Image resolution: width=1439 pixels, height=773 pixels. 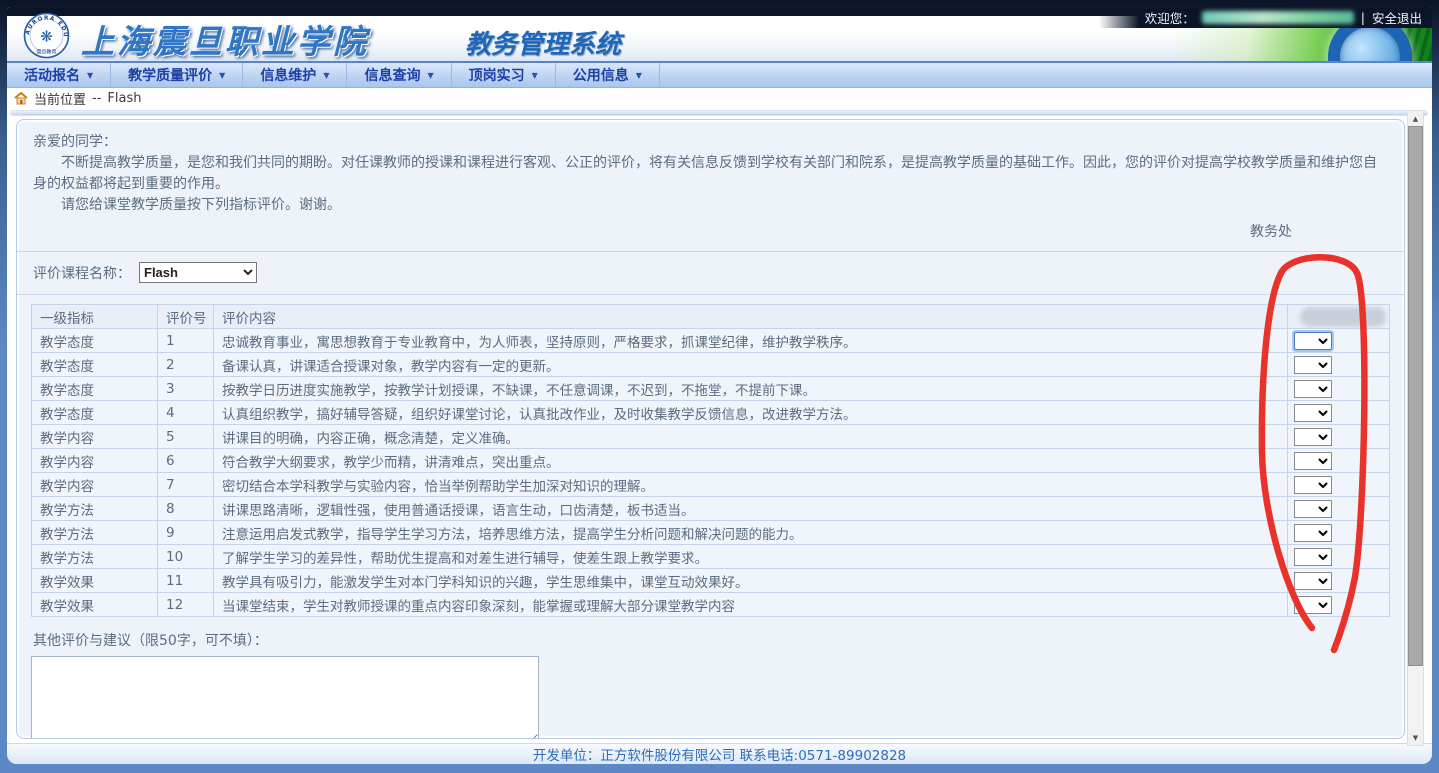 What do you see at coordinates (75, 142) in the screenshot?
I see `intro-salutation: 亲爱的同学：` at bounding box center [75, 142].